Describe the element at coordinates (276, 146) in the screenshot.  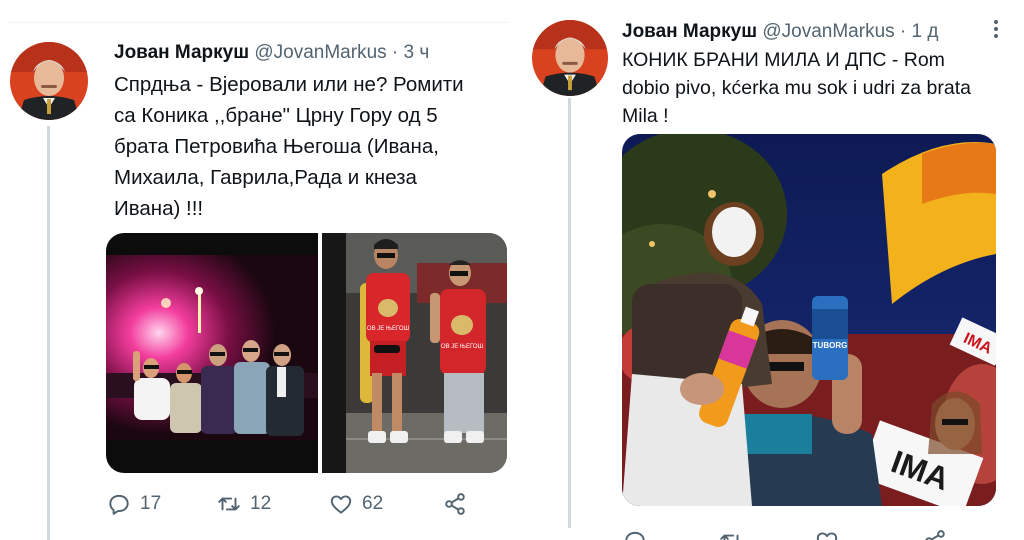
I see `tweet-text-line: брата Петровића Његоша (Ивана,` at that location.